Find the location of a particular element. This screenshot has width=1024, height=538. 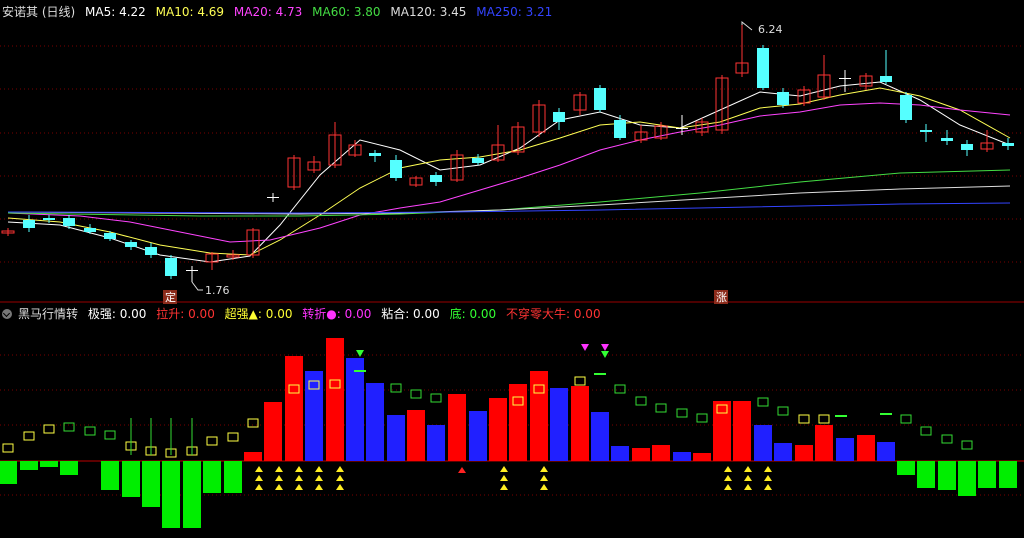

tag-ding: 定 is located at coordinates (170, 297).